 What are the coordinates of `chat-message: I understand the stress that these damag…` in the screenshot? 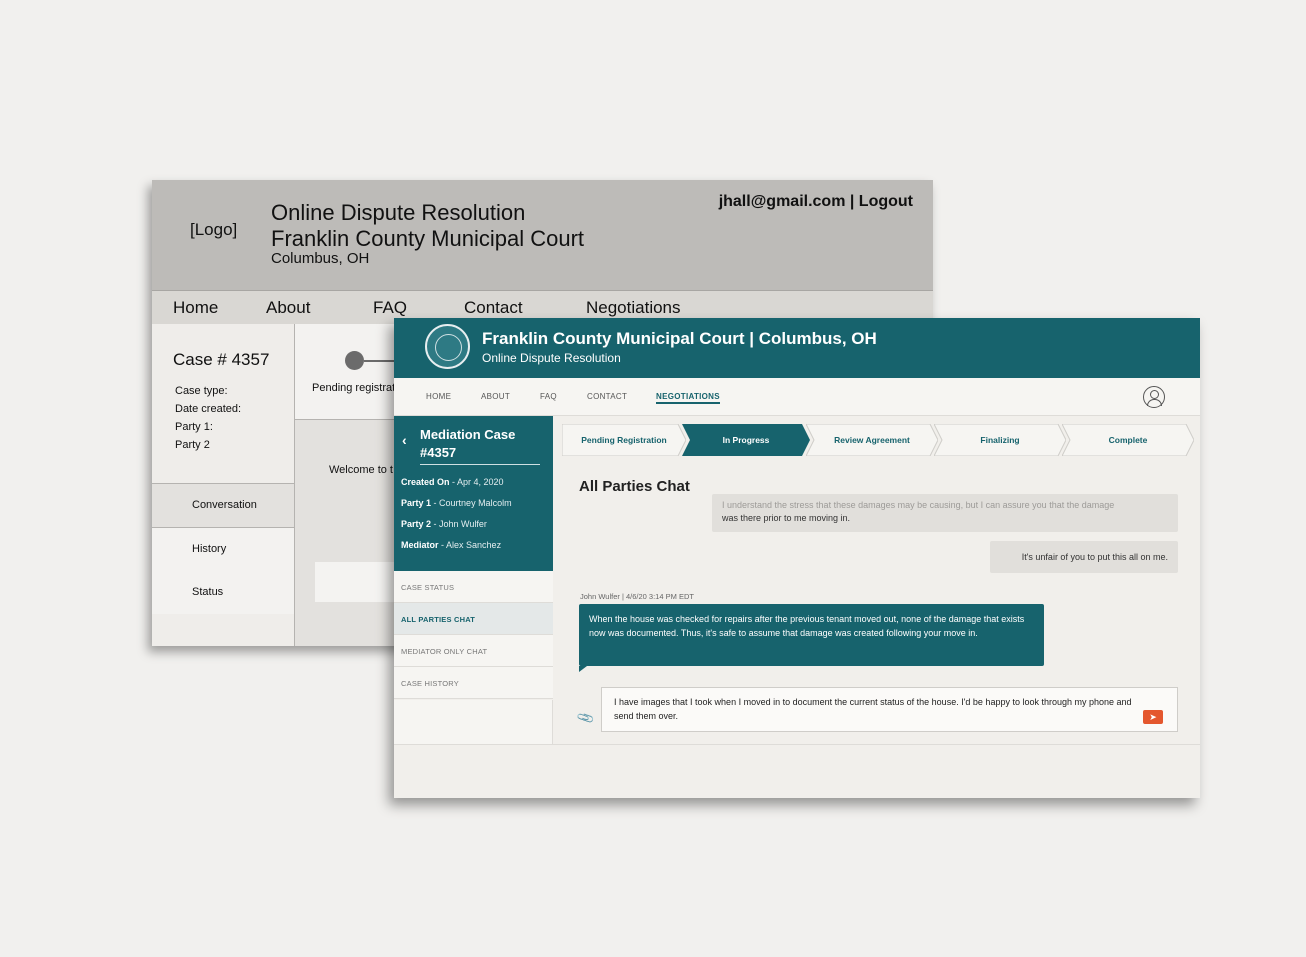 It's located at (945, 513).